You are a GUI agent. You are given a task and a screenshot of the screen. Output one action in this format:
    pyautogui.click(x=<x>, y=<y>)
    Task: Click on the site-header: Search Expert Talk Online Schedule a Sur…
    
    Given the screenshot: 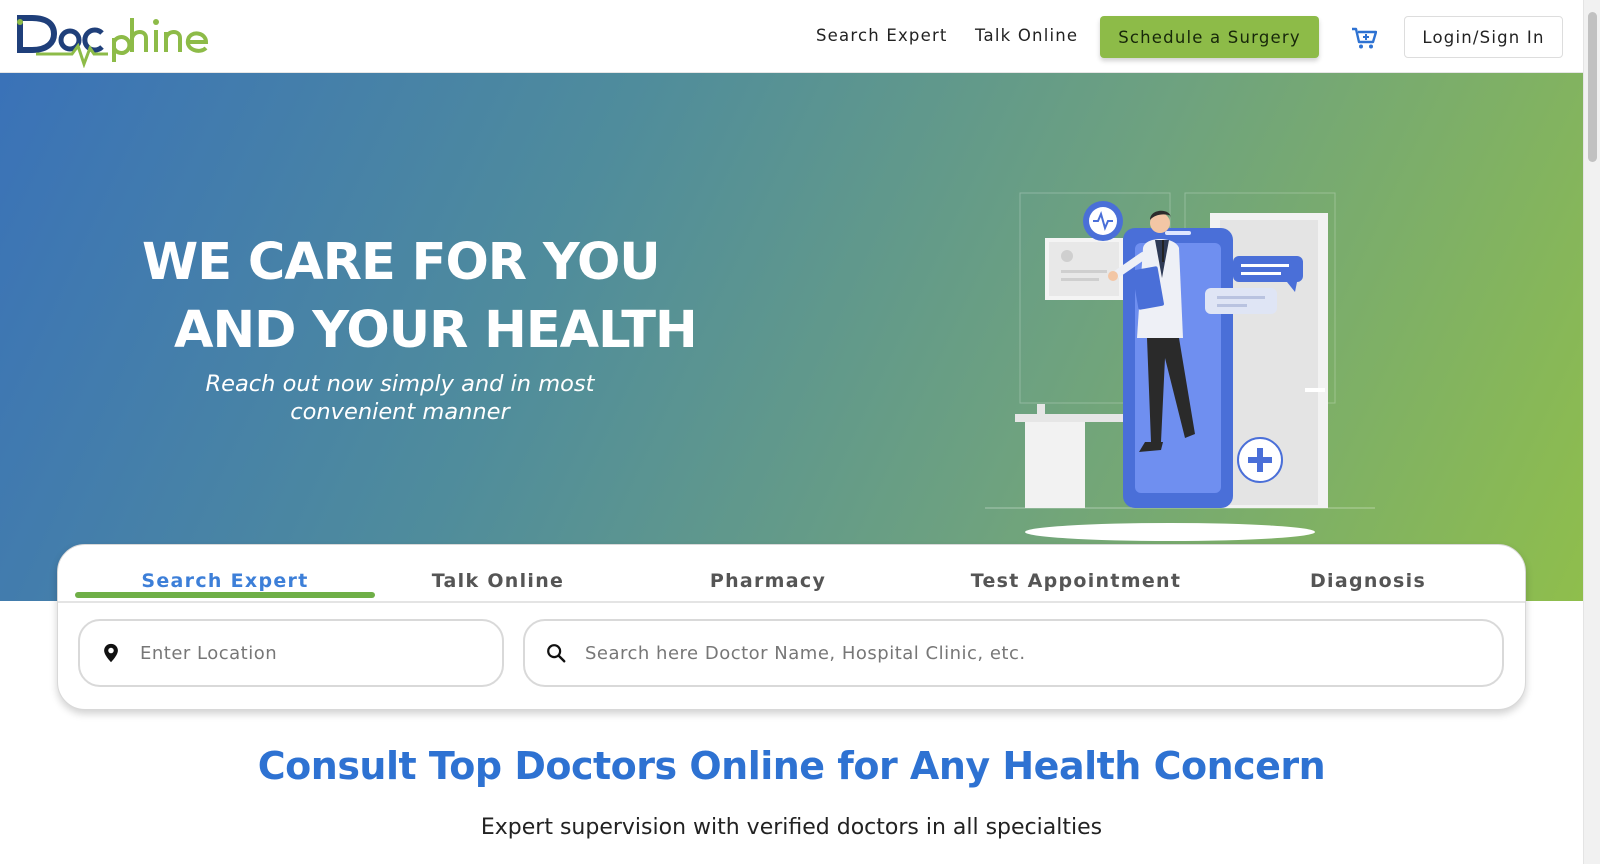 What is the action you would take?
    pyautogui.click(x=791, y=36)
    